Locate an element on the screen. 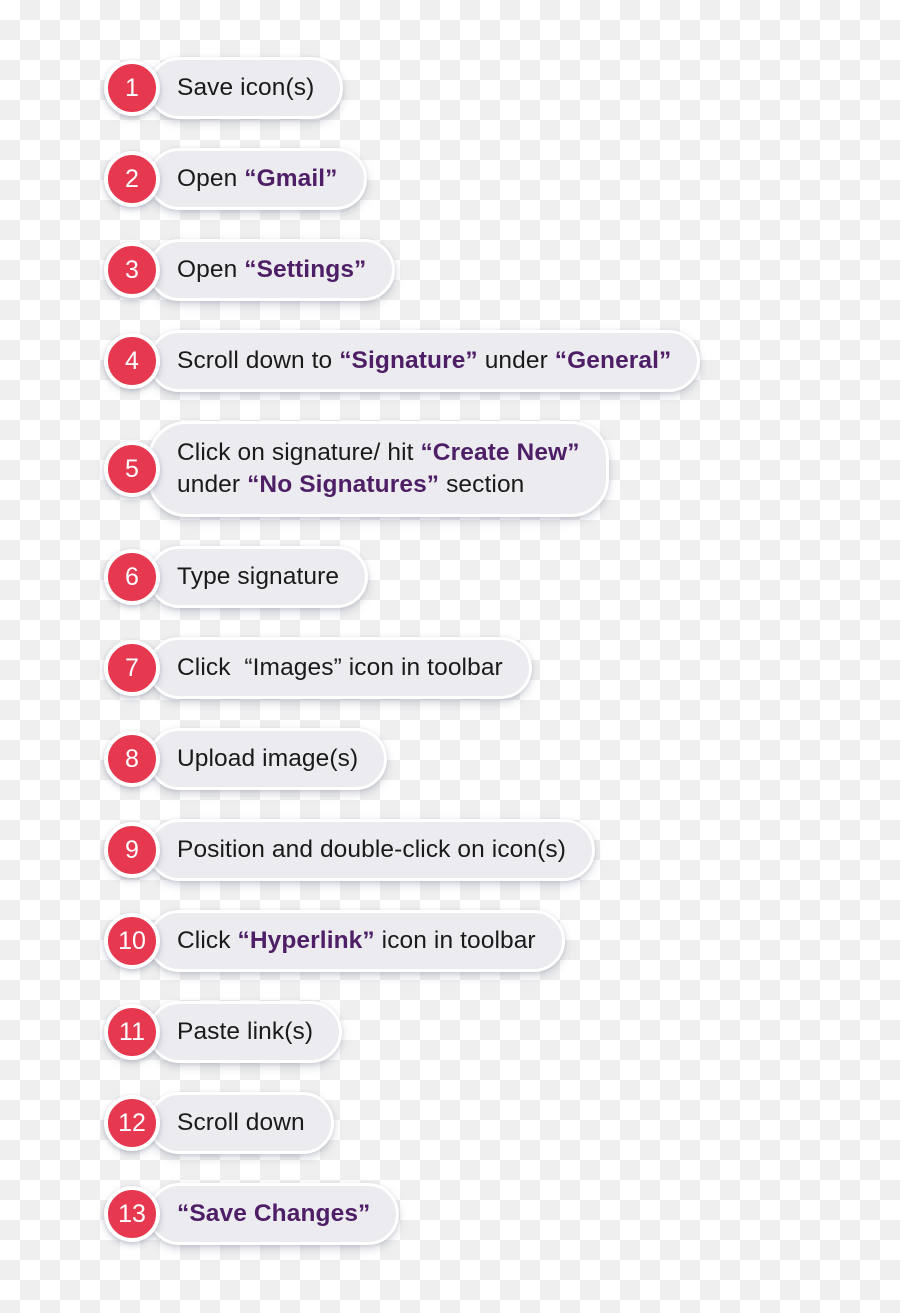 Image resolution: width=900 pixels, height=1313 pixels. step-row: 3 Open “Settings” is located at coordinates (250, 270).